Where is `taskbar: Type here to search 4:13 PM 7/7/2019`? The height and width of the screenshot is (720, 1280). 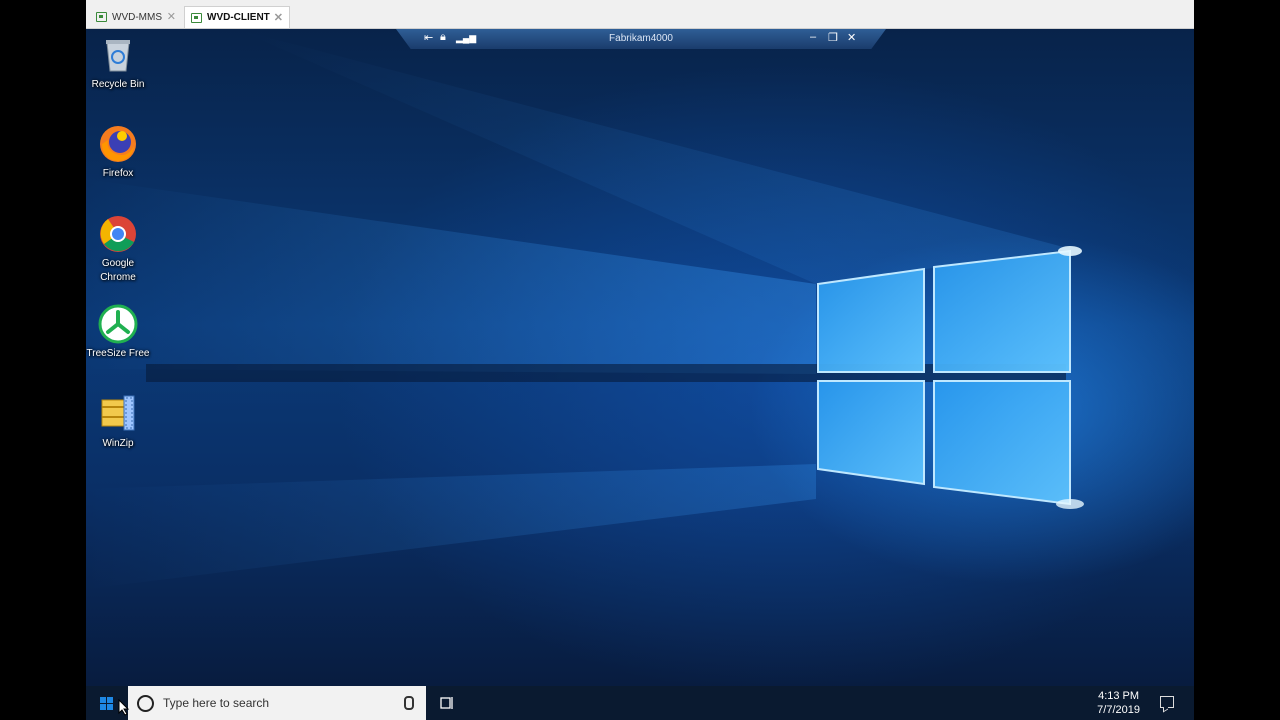
taskbar: Type here to search 4:13 PM 7/7/2019 is located at coordinates (640, 703).